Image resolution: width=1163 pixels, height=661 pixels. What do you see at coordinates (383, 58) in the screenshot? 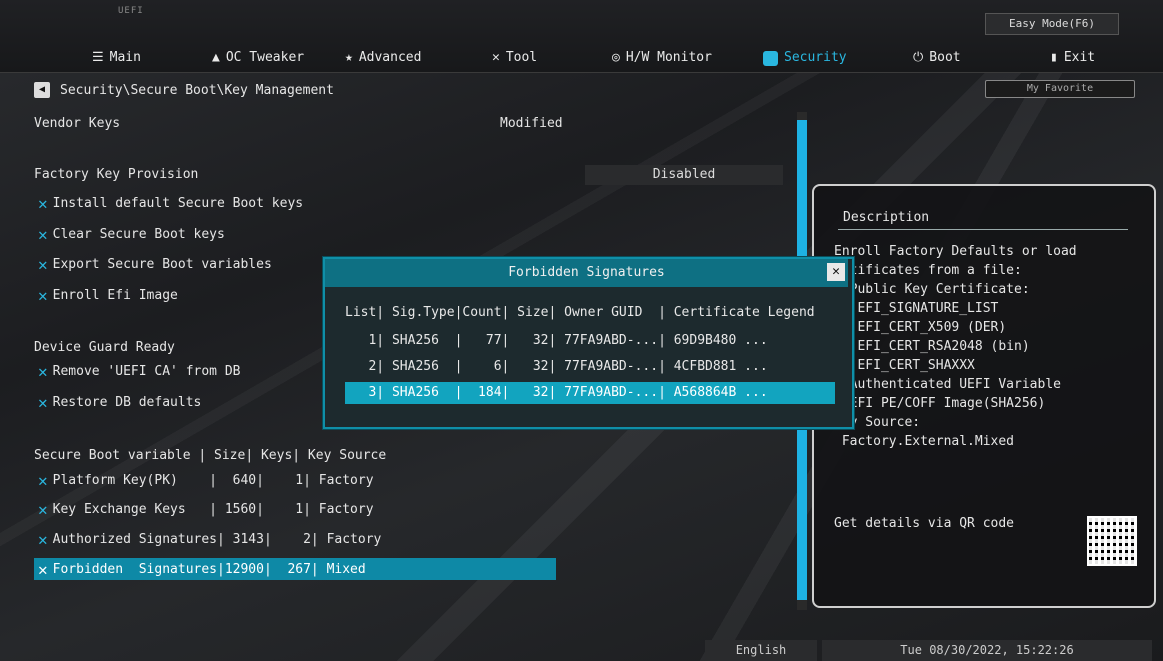
I see `tab-advanced: ★ Advanced` at bounding box center [383, 58].